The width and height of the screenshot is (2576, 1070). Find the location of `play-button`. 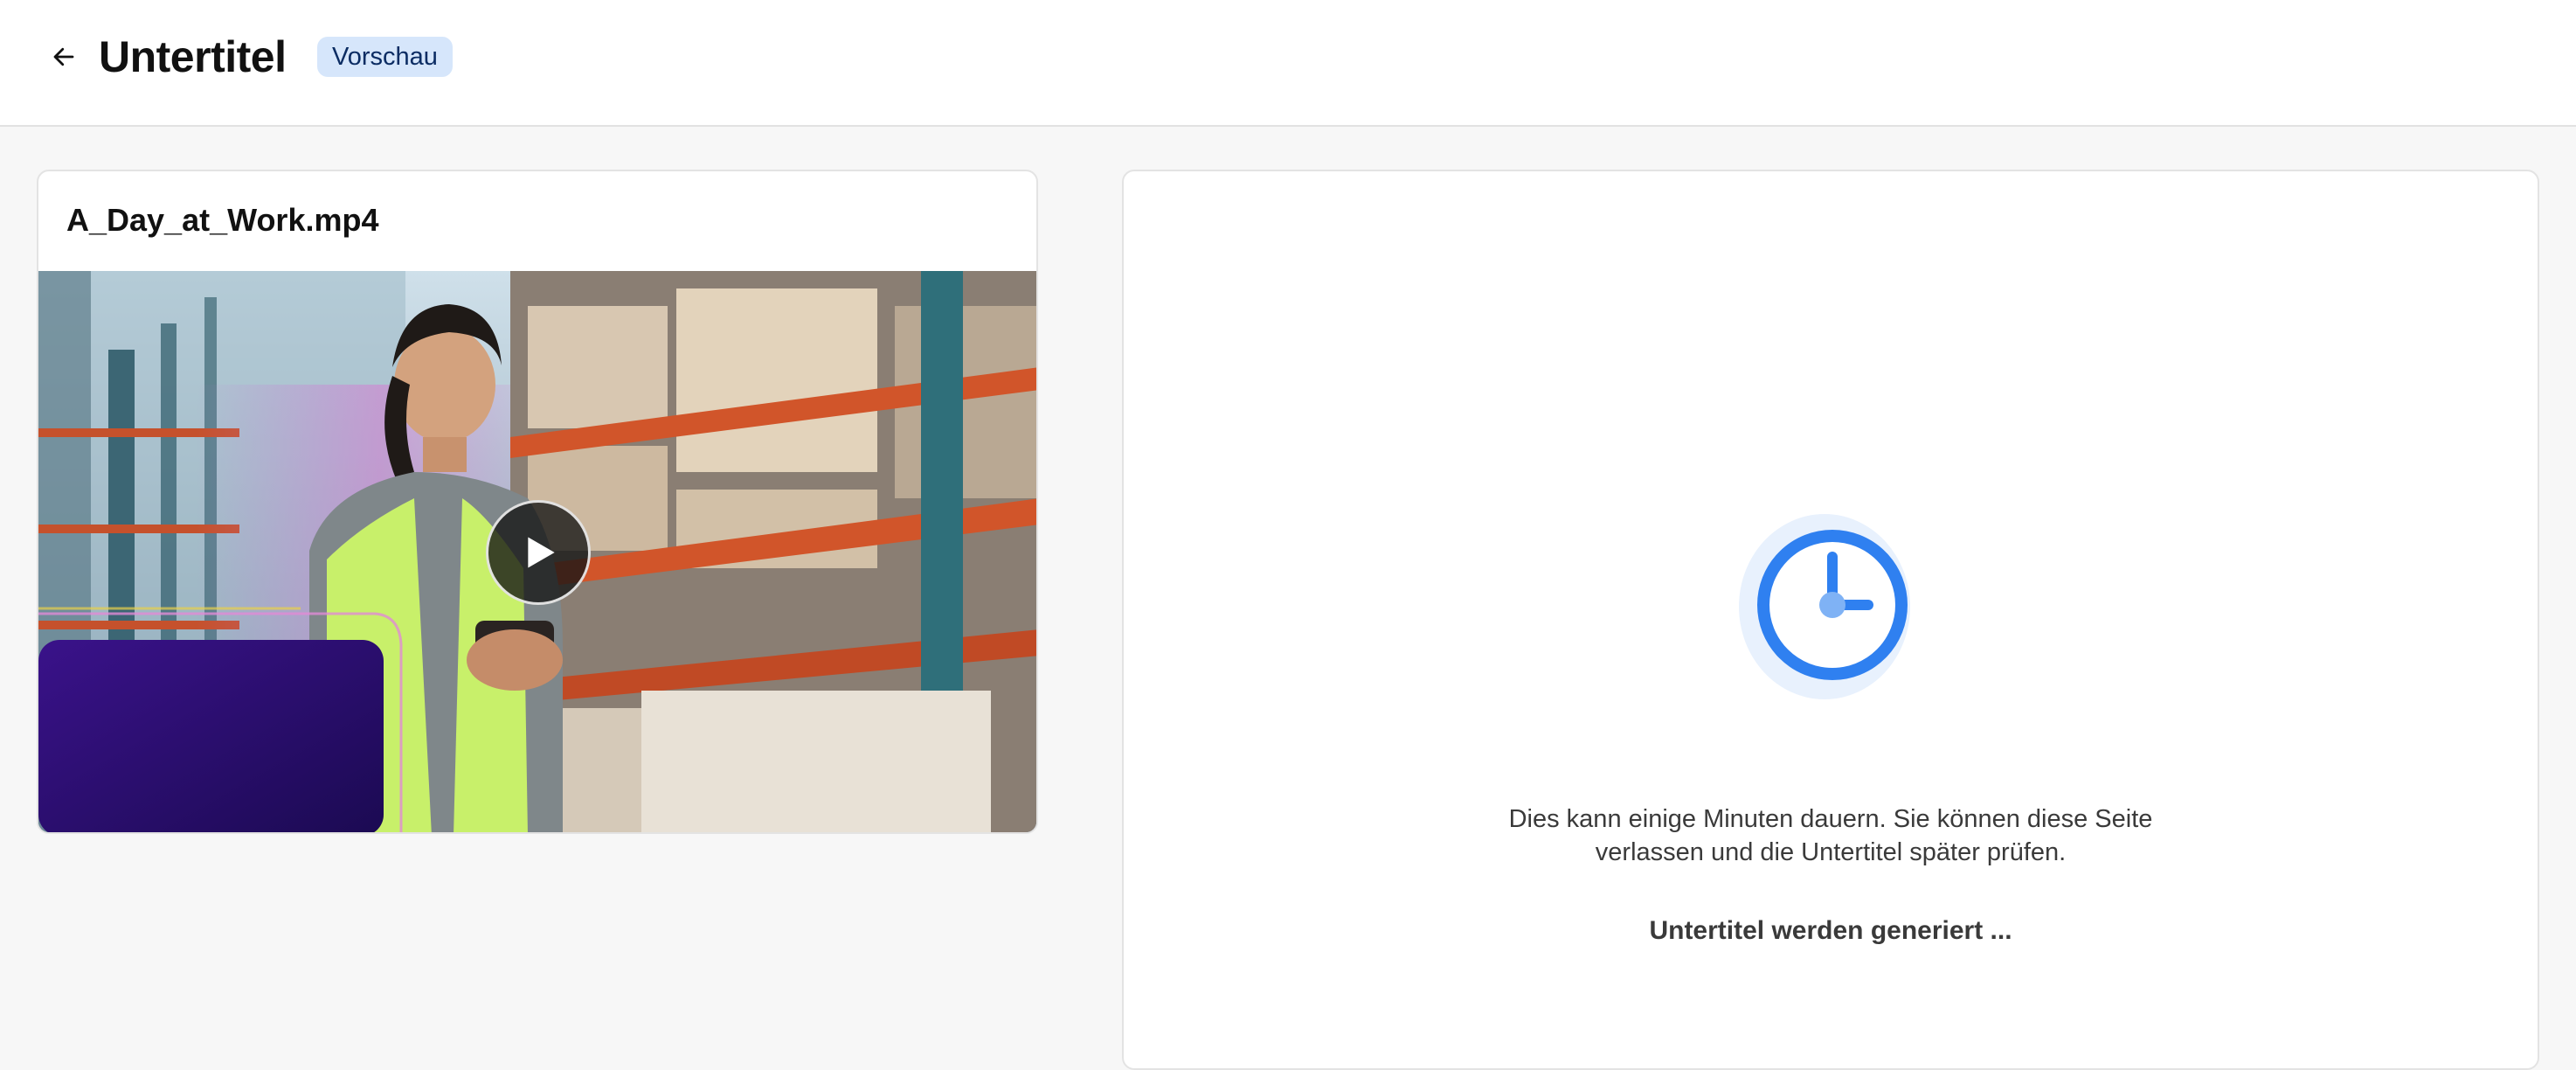

play-button is located at coordinates (538, 552).